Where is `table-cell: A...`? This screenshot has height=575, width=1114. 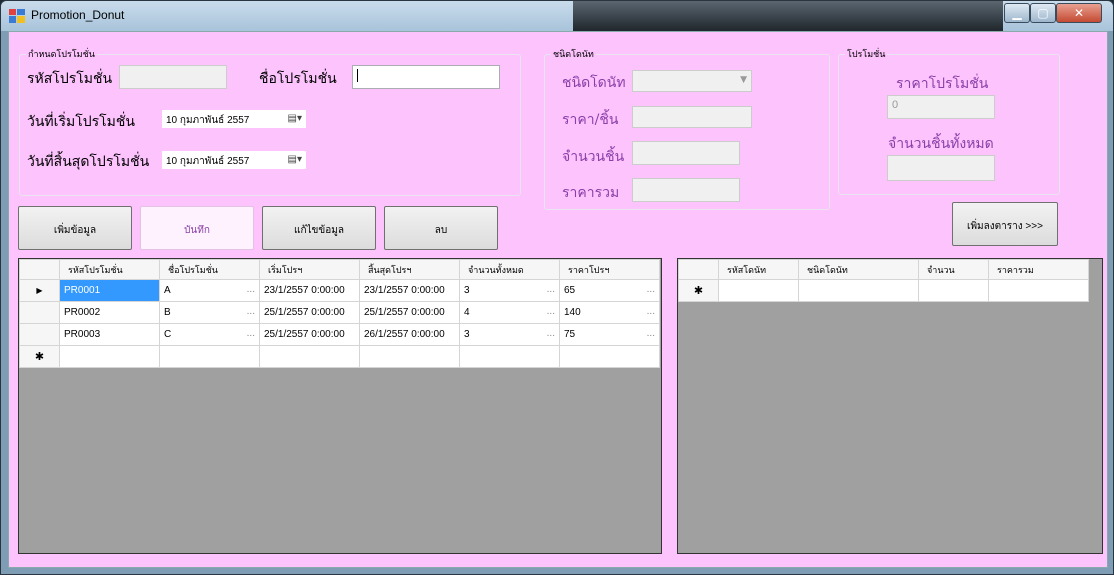
table-cell: A... is located at coordinates (209, 290).